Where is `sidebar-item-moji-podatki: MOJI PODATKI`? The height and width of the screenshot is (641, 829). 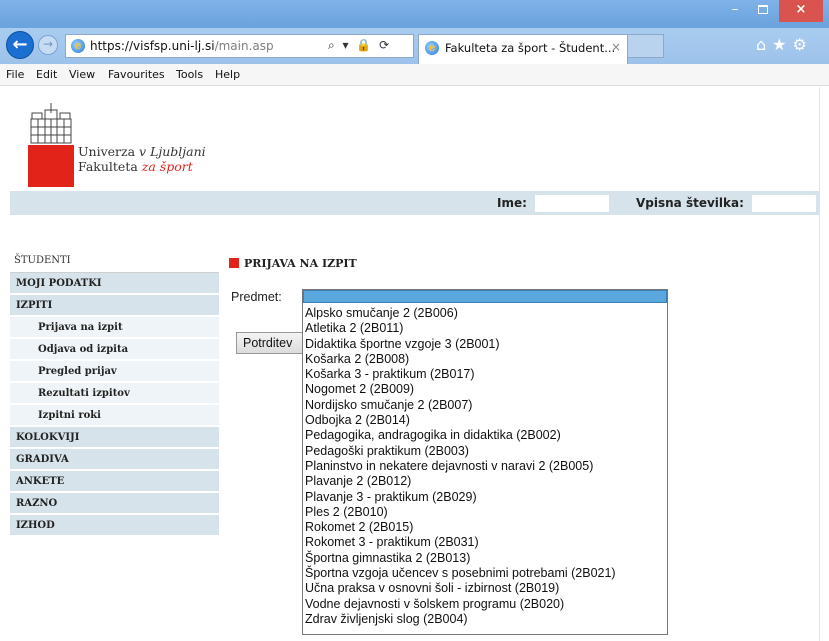
sidebar-item-moji-podatki: MOJI PODATKI is located at coordinates (114, 284).